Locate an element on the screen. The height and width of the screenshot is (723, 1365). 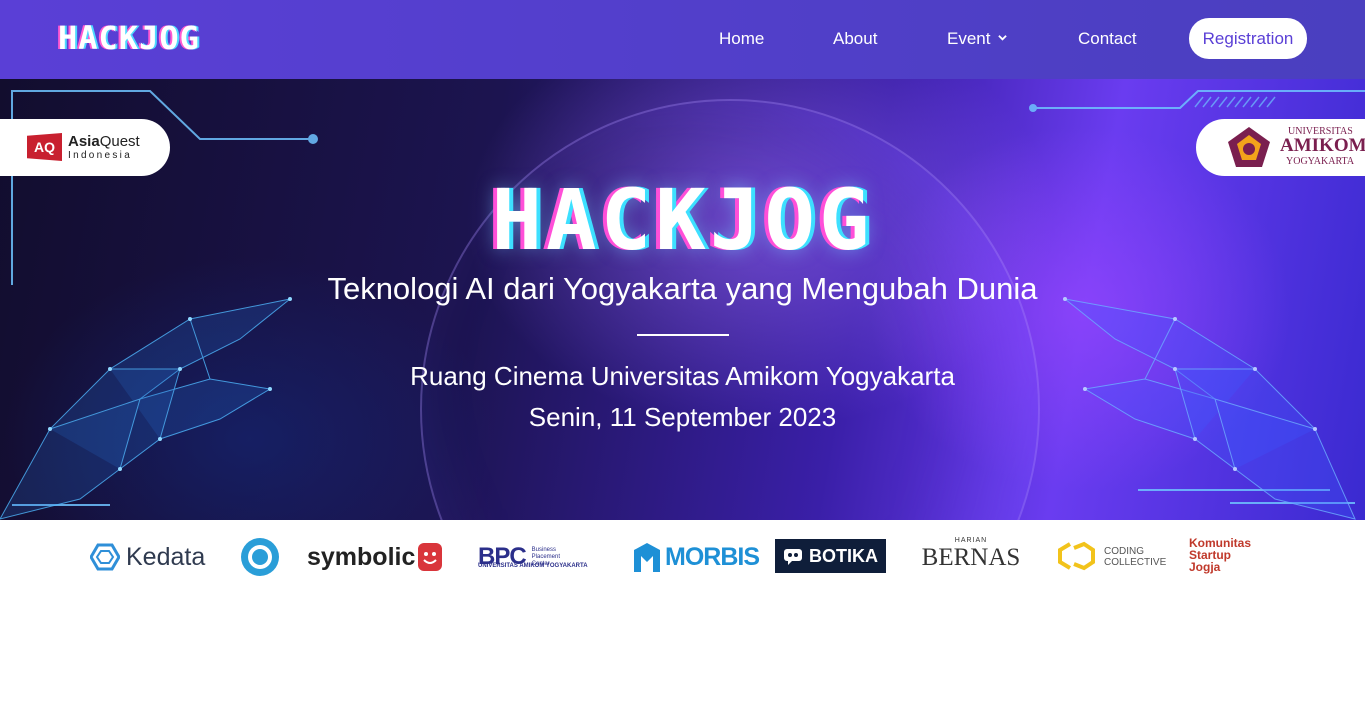
event-date: Senin, 11 September 2023 is located at coordinates (682, 417).